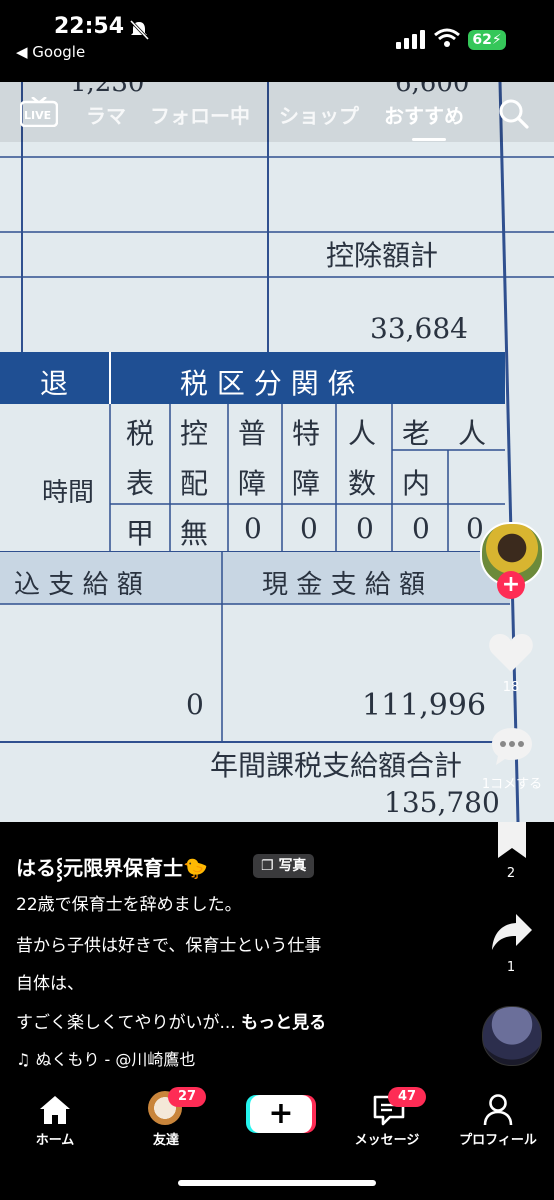 This screenshot has width=554, height=1200. What do you see at coordinates (447, 37) in the screenshot?
I see `wifi-icon` at bounding box center [447, 37].